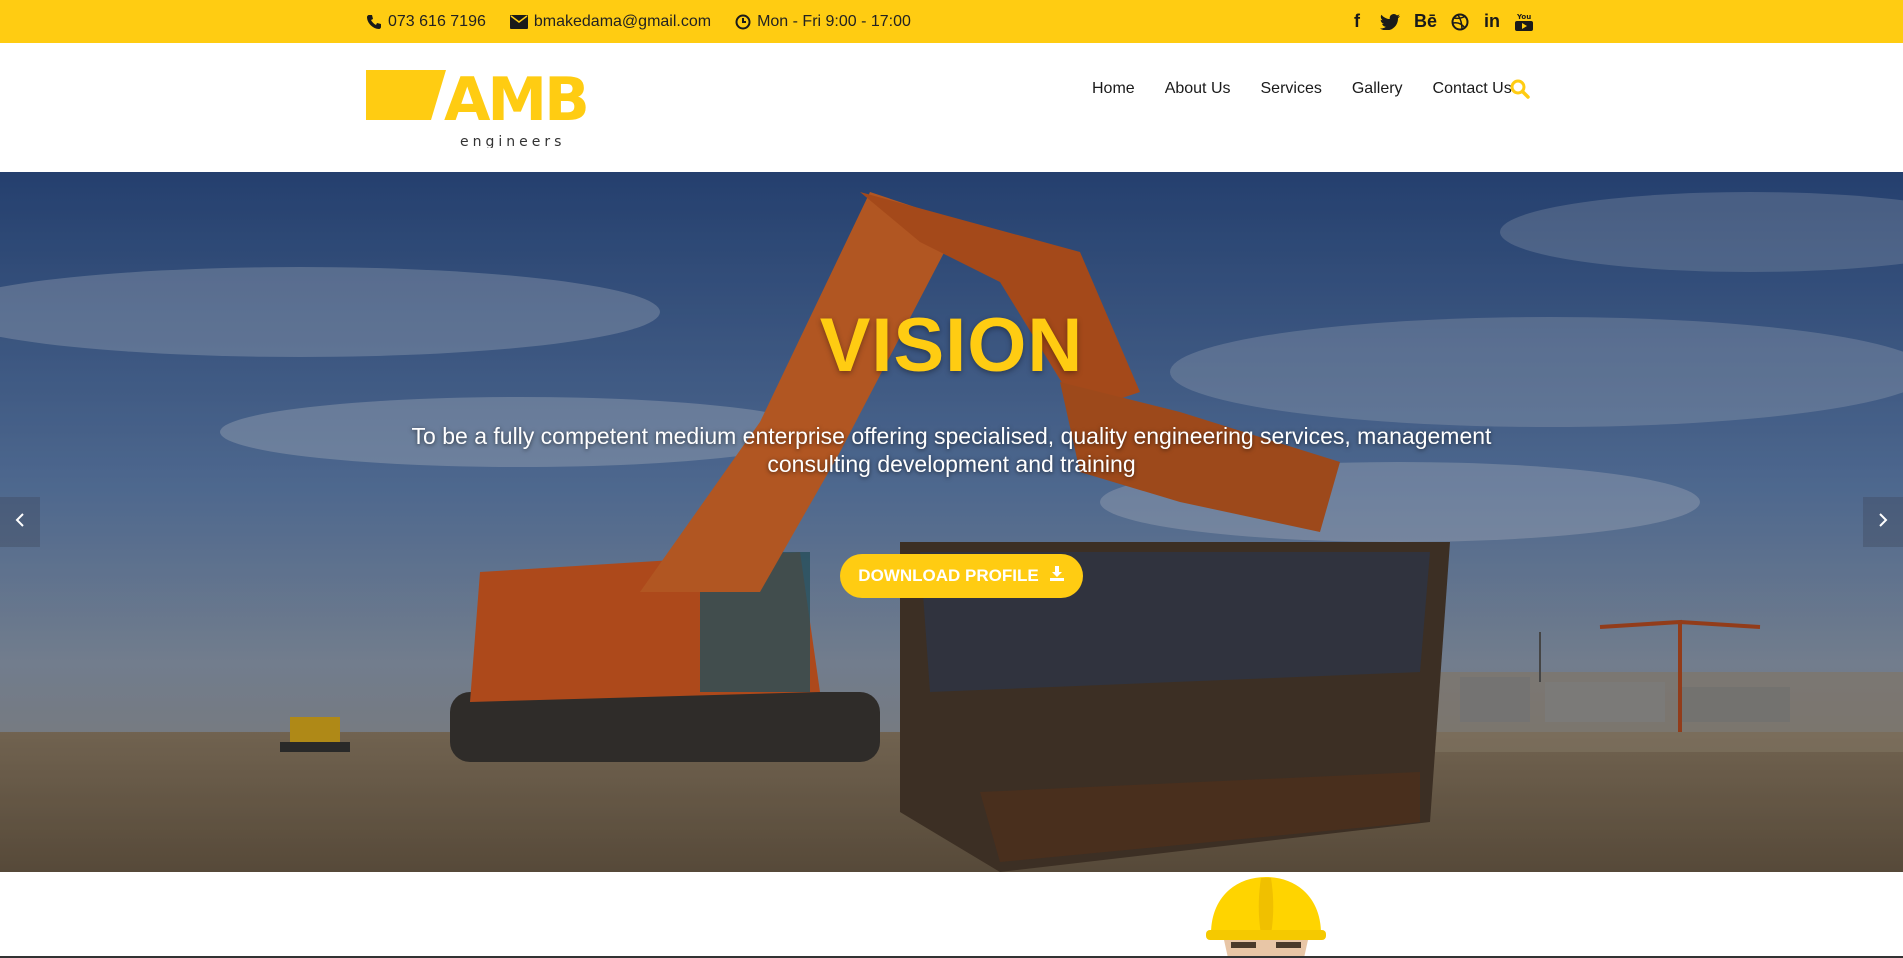  I want to click on hero-title: VISION, so click(951, 345).